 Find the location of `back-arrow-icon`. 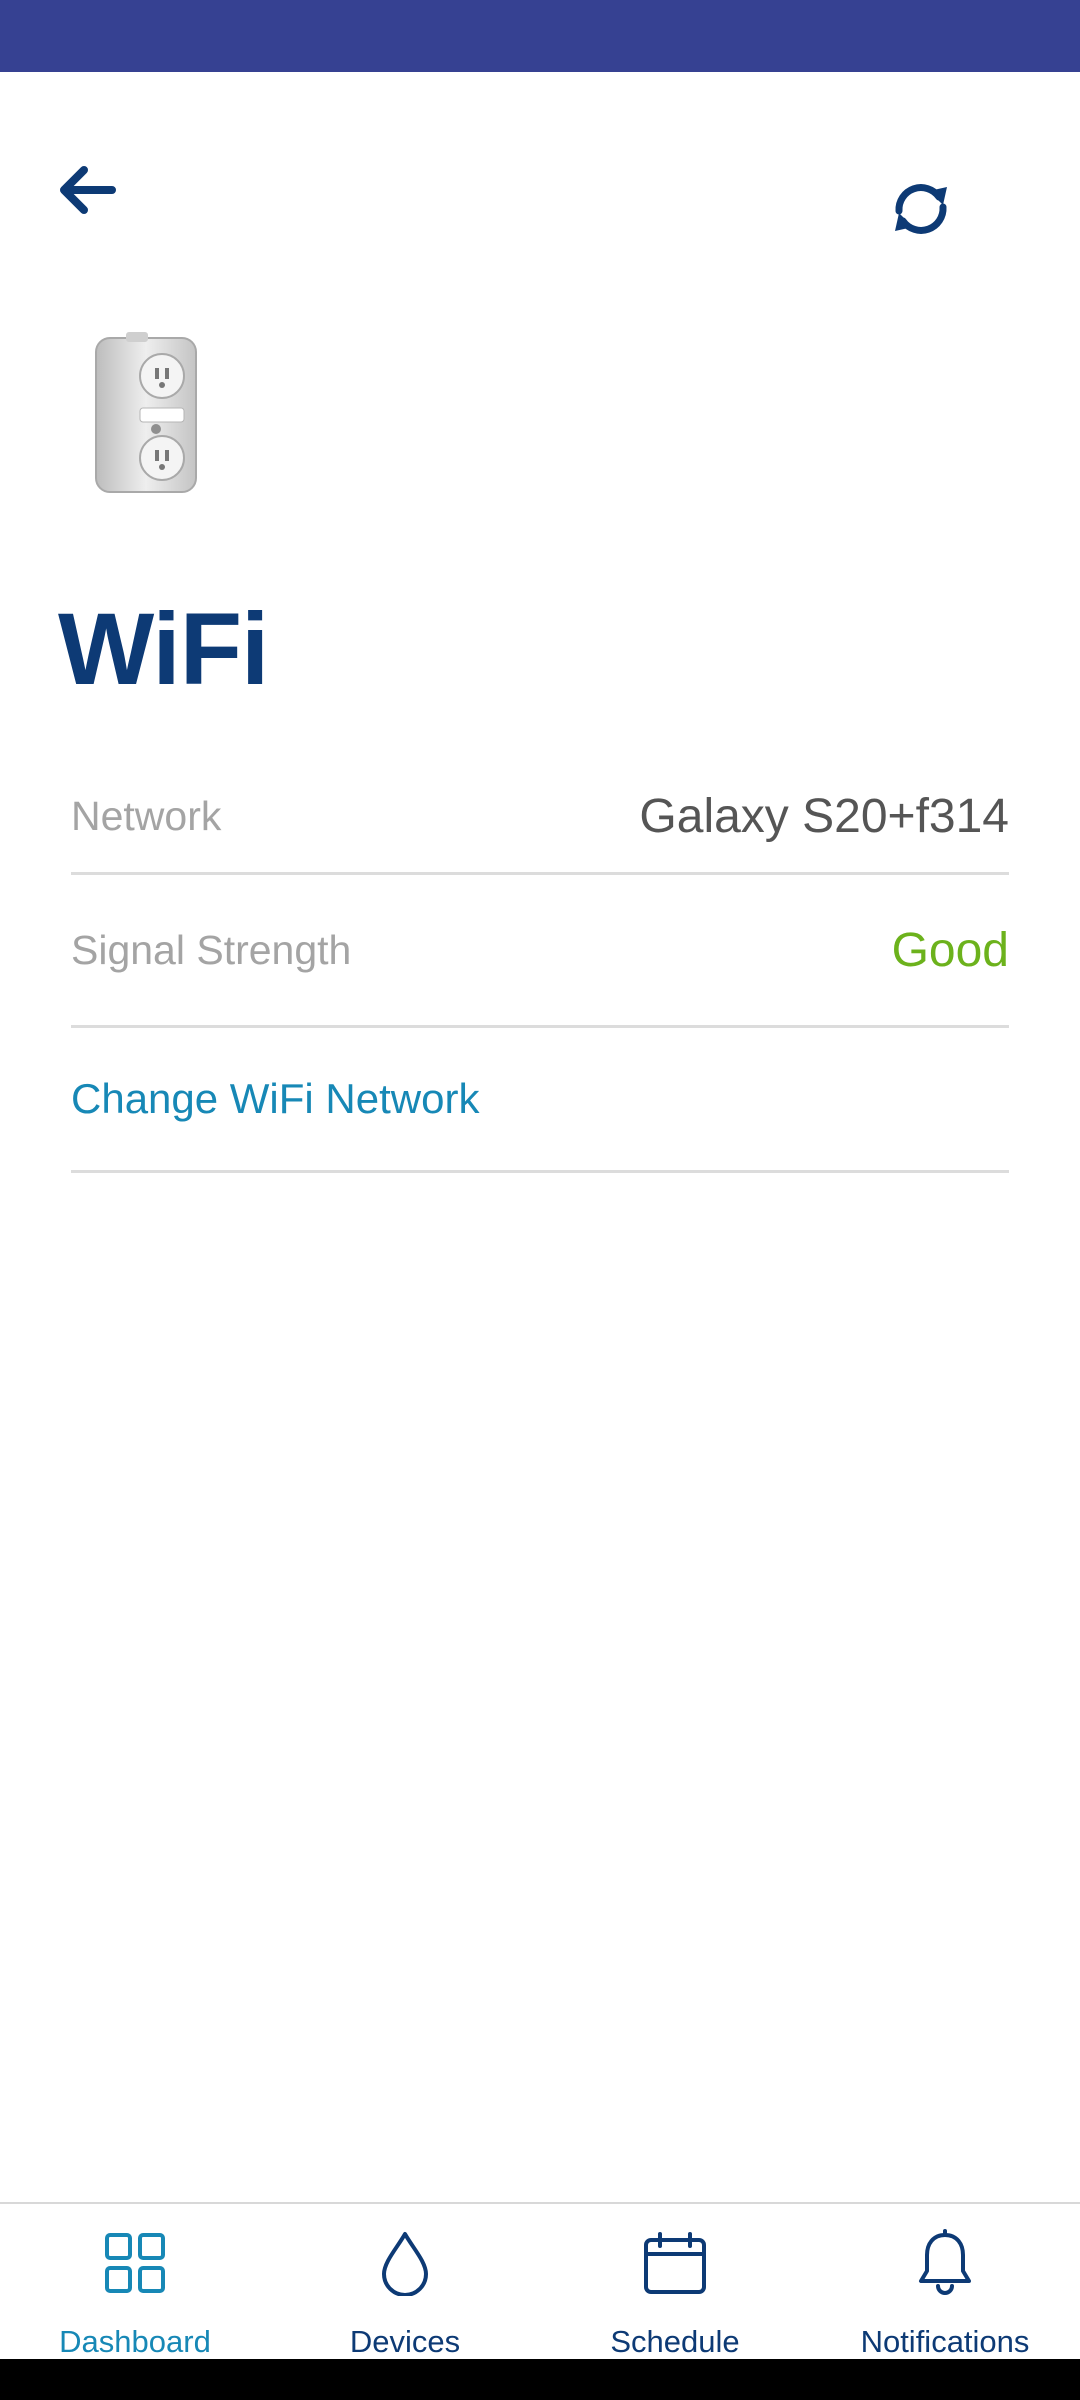

back-arrow-icon is located at coordinates (88, 190).